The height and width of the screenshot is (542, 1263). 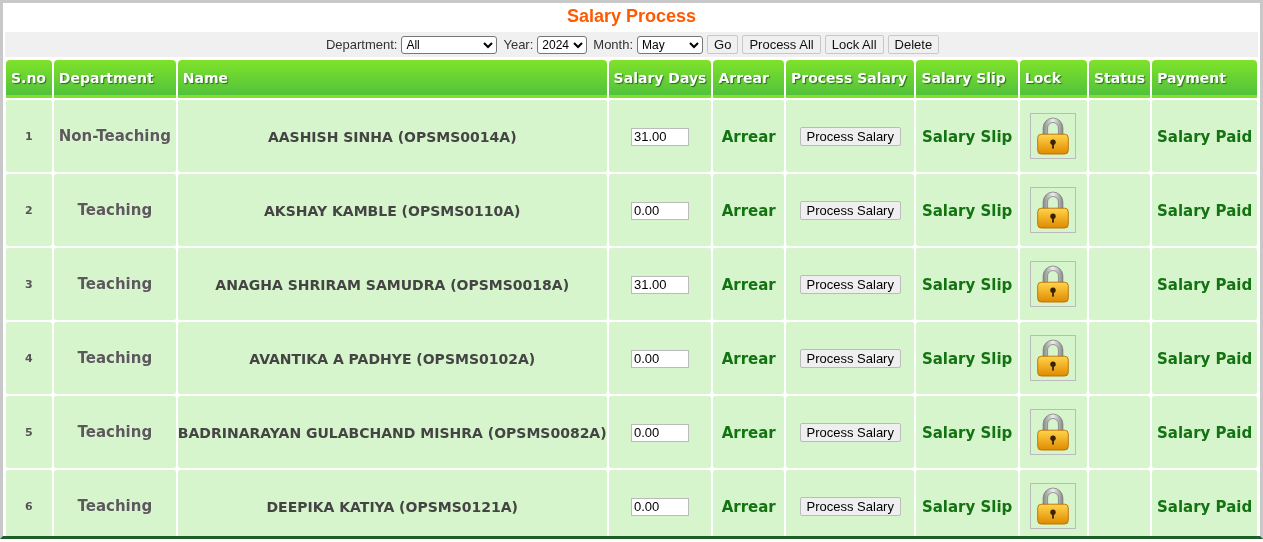 I want to click on table-cell: 4, so click(x=29, y=358).